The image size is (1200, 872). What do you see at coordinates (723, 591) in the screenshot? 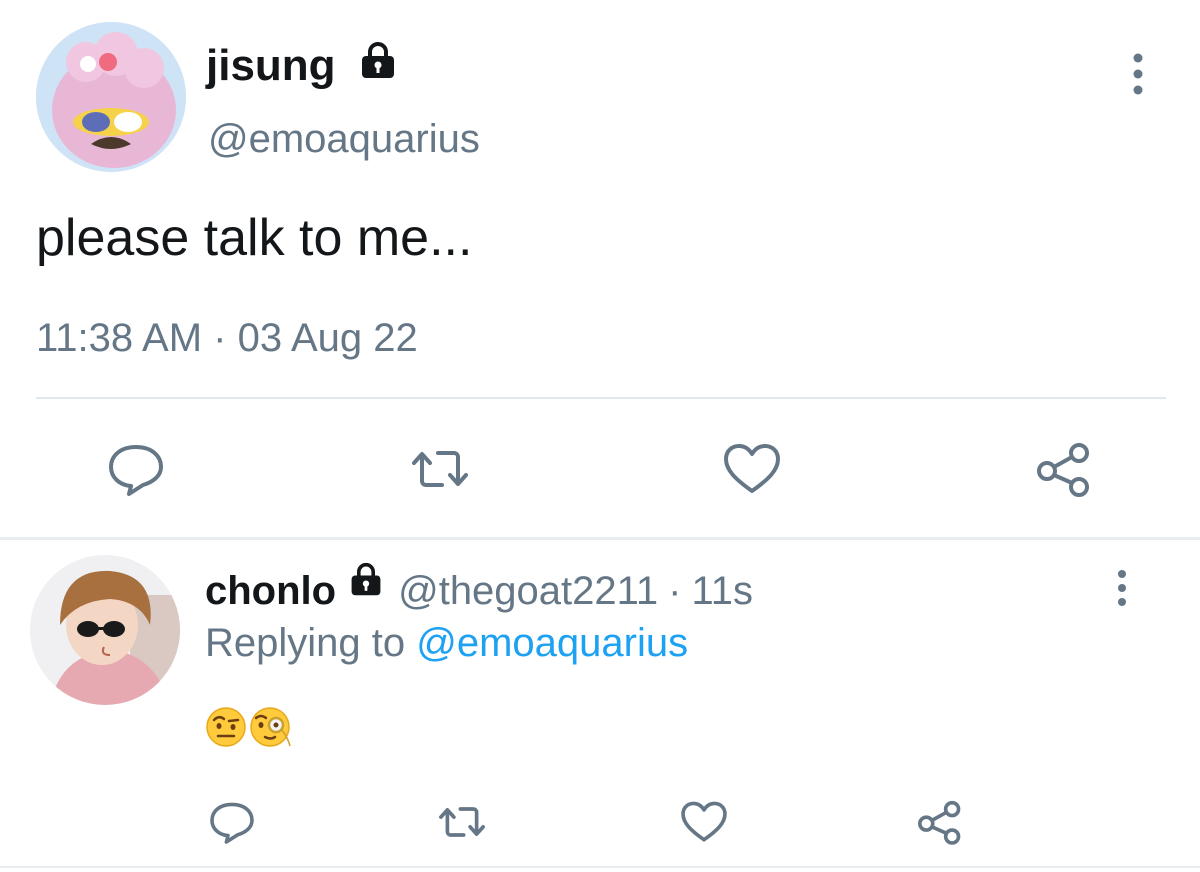
I see `reply-time: 11s` at bounding box center [723, 591].